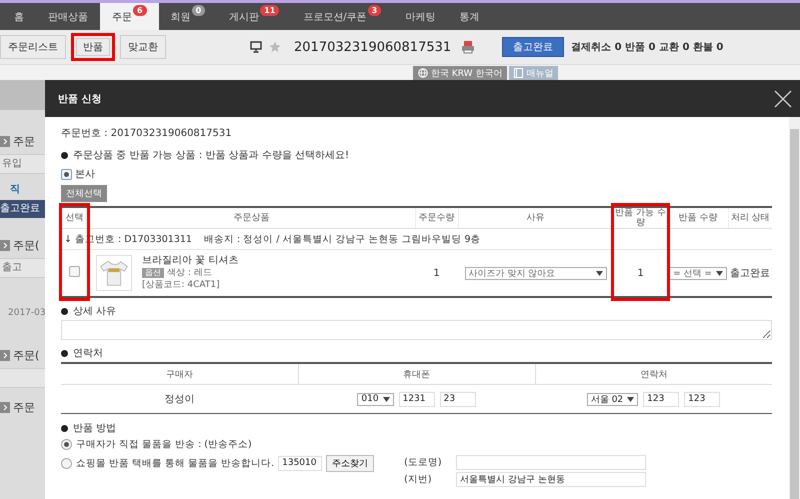 The image size is (800, 499). I want to click on section-title: 상세 사유, so click(94, 311).